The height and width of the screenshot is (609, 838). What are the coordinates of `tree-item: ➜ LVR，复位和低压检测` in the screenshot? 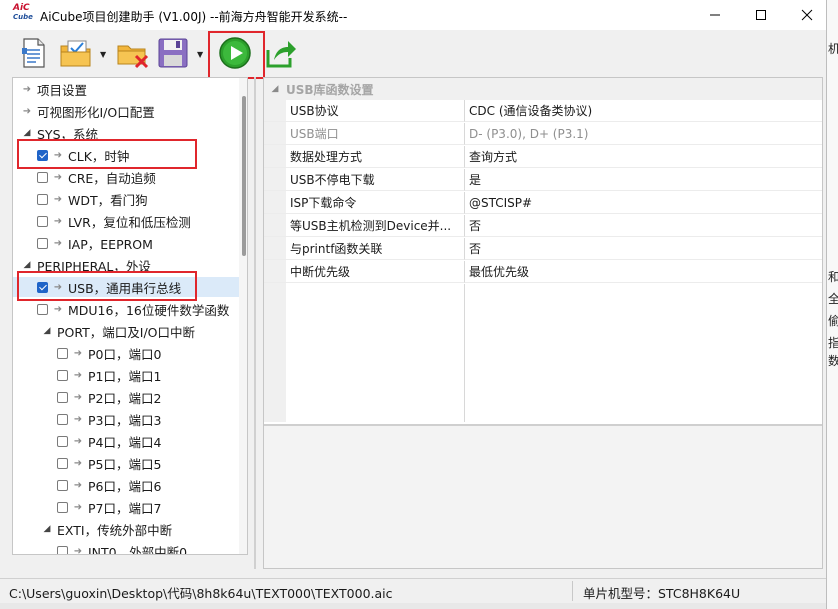 It's located at (130, 221).